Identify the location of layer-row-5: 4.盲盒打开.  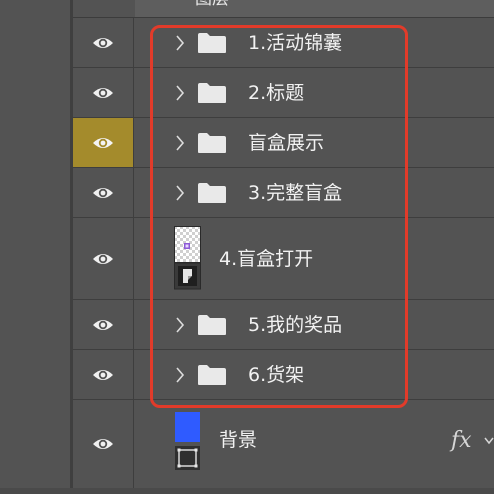
(283, 259).